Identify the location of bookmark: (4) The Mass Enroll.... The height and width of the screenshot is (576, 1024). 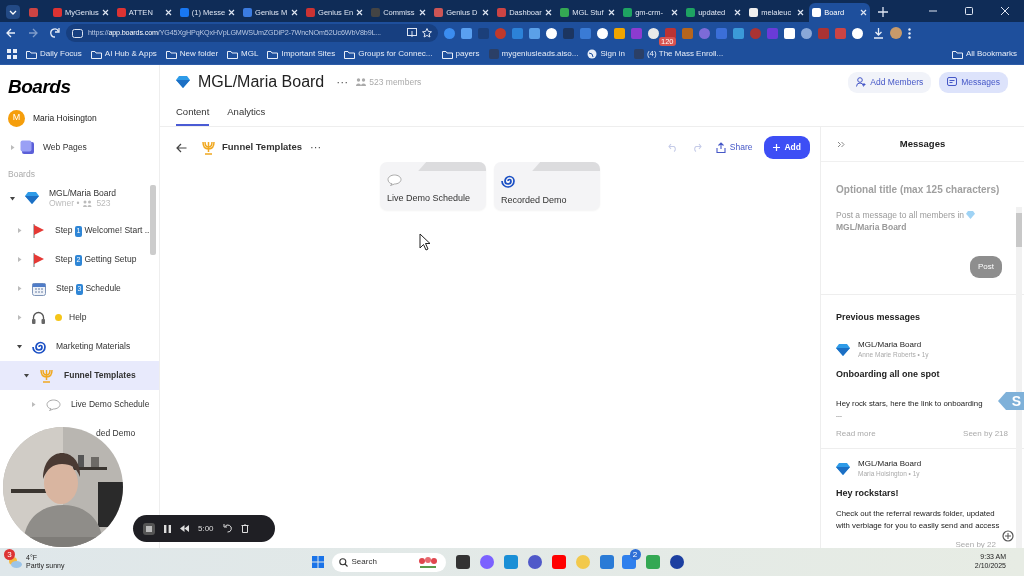
(678, 54).